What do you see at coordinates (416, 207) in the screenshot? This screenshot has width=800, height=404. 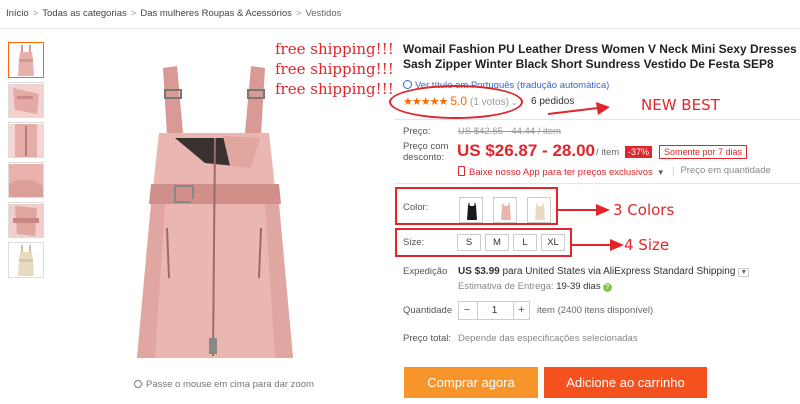 I see `color-label: Color:` at bounding box center [416, 207].